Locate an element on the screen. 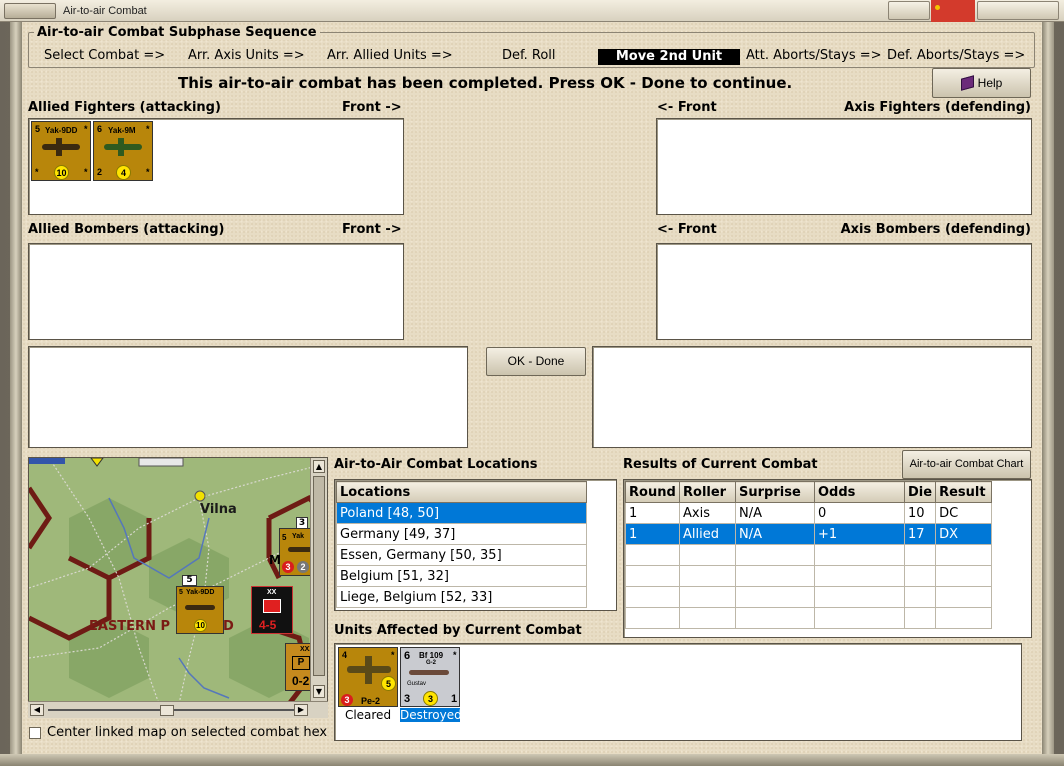 Image resolution: width=1064 pixels, height=766 pixels. minimize-button is located at coordinates (909, 10).